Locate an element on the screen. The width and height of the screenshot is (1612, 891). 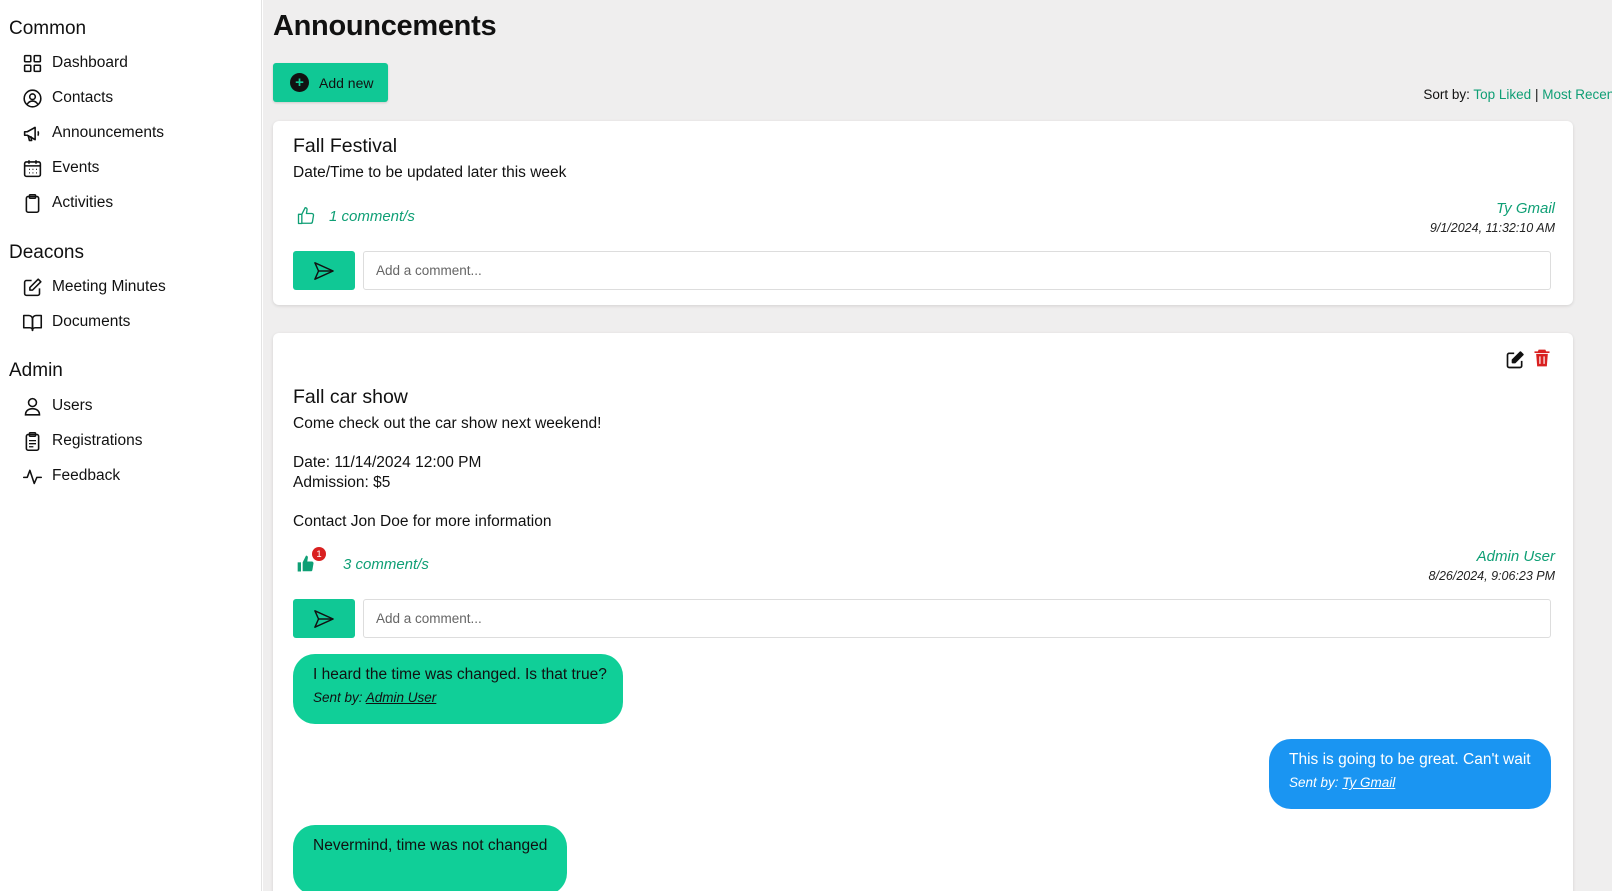
megaphone-icon is located at coordinates (31, 133).